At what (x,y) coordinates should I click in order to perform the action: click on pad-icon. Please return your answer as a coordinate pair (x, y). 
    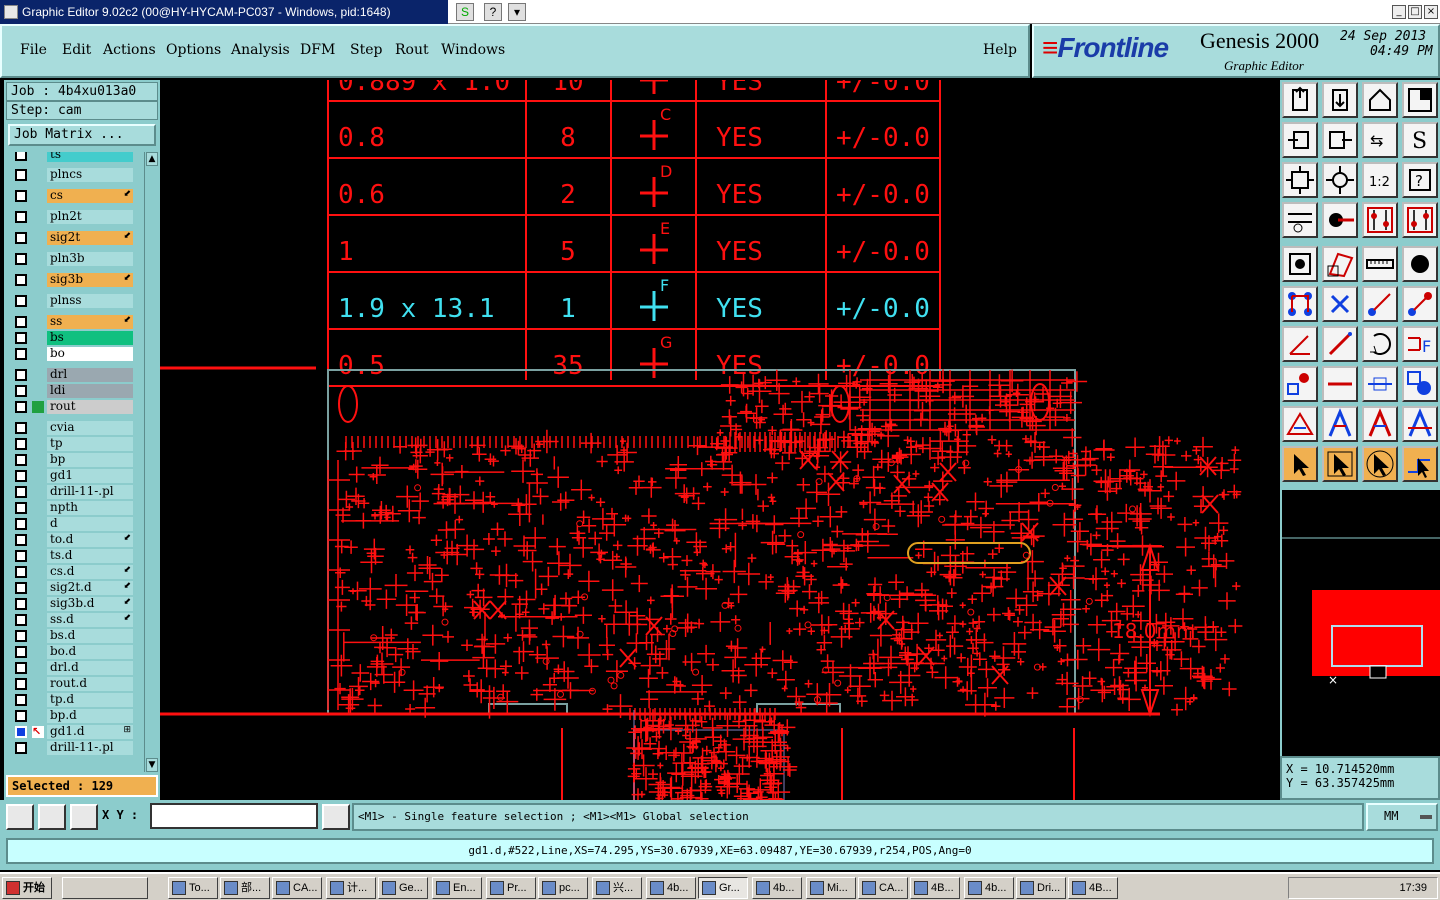
    Looking at the image, I should click on (1300, 264).